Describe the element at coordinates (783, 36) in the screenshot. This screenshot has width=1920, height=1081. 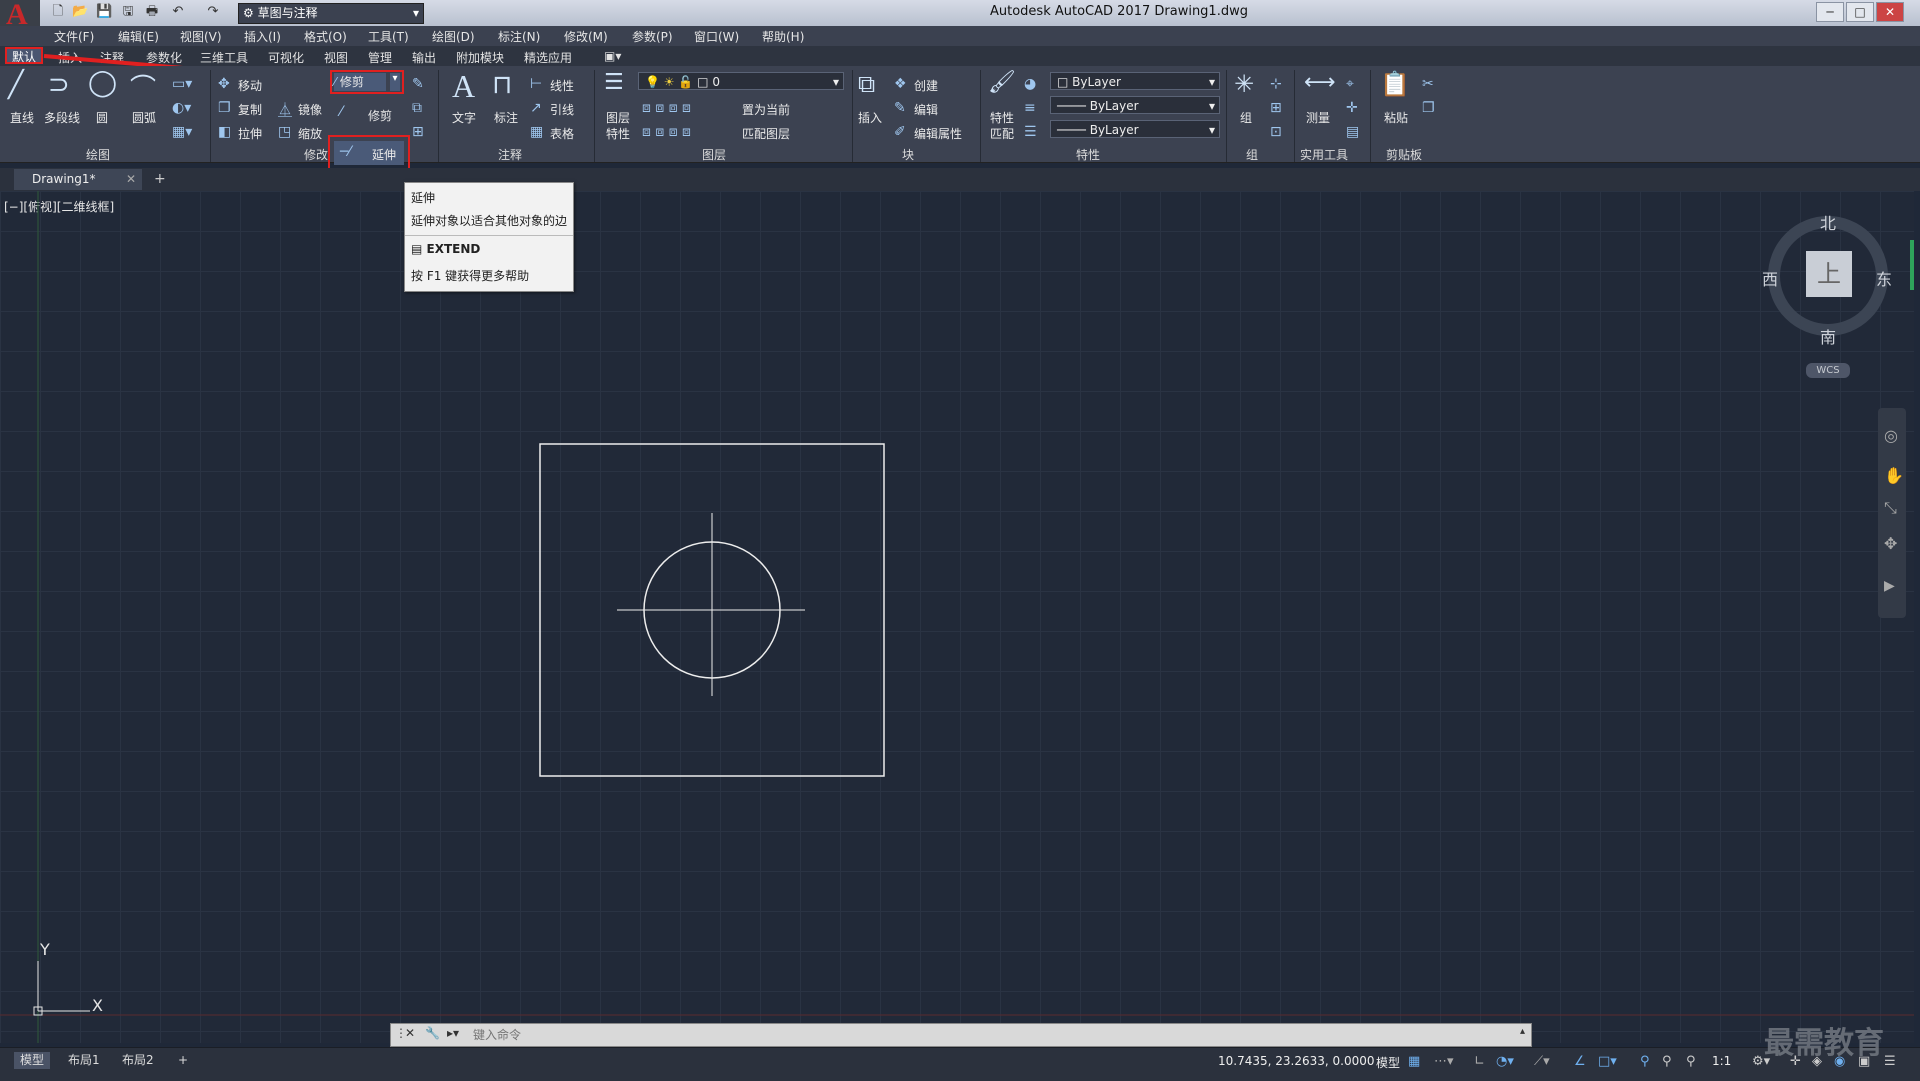
I see `menu-help: 帮助(H)` at that location.